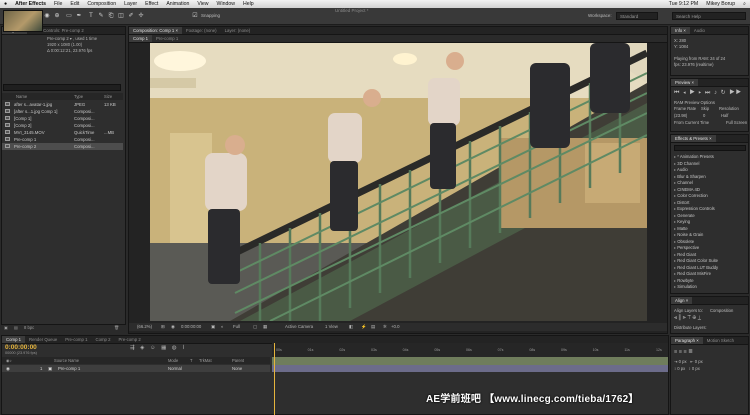 This screenshot has width=750, height=415. What do you see at coordinates (163, 327) in the screenshot?
I see `grid-overlay-icon: ⊞` at bounding box center [163, 327].